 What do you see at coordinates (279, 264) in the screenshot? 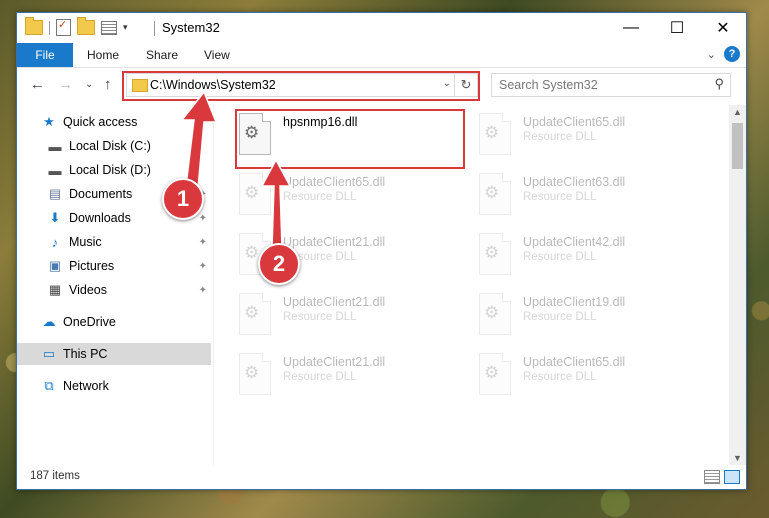
I see `step-2-badge: 2` at bounding box center [279, 264].